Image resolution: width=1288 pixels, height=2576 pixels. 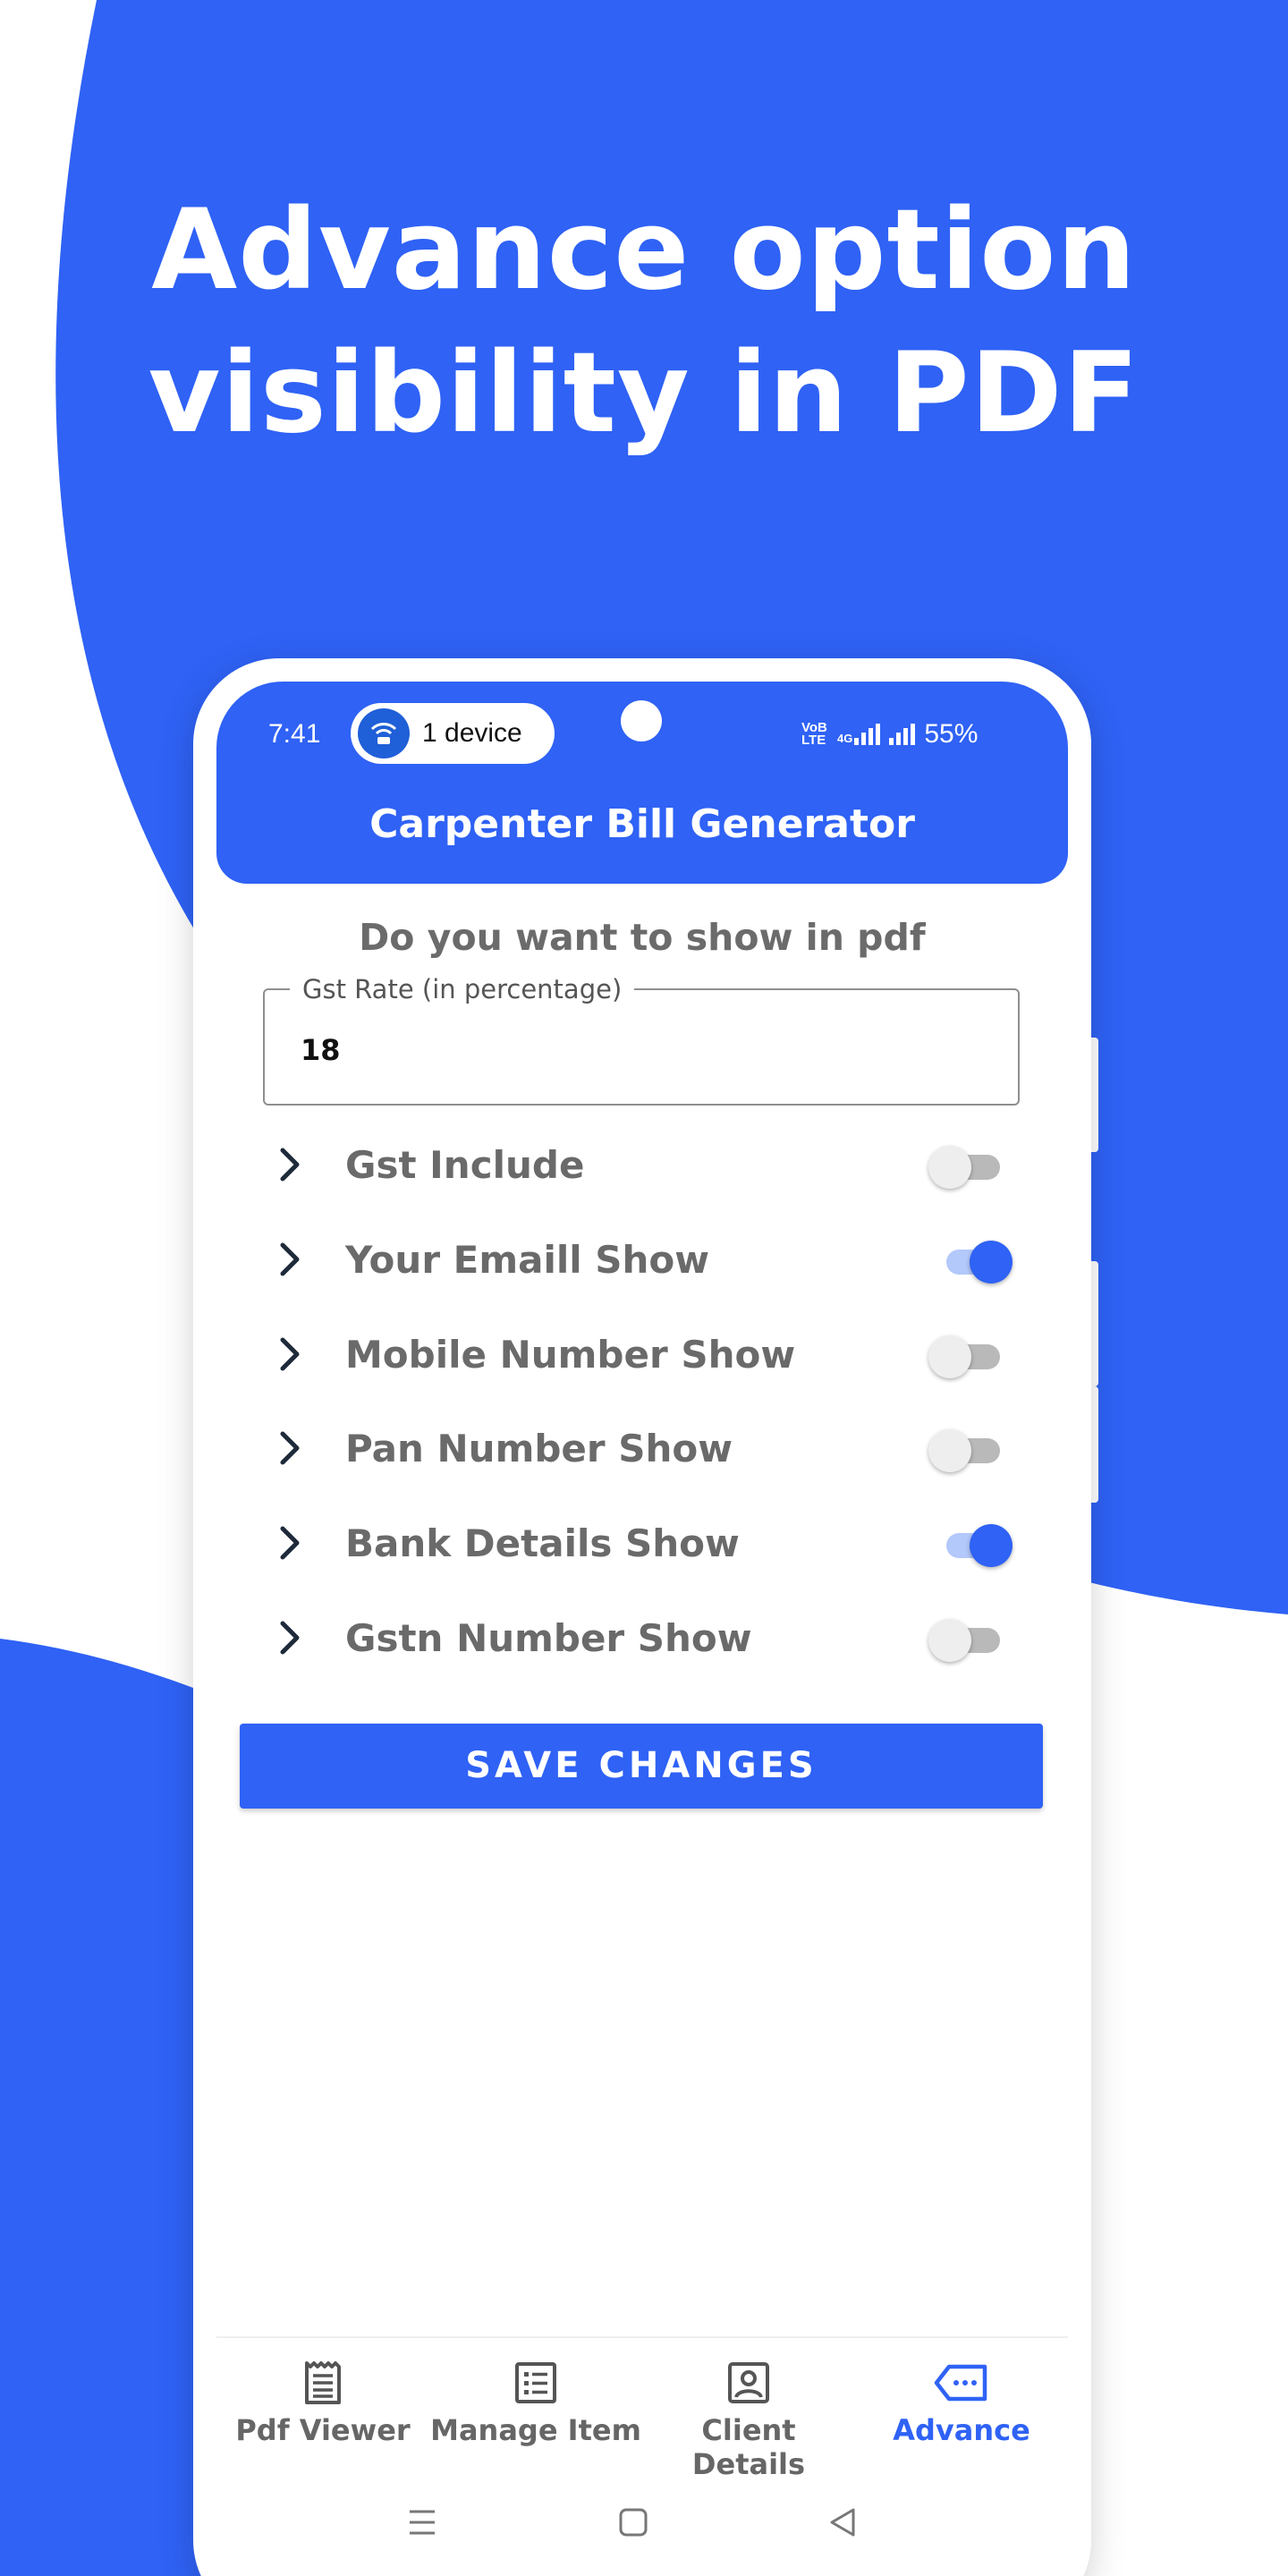 What do you see at coordinates (842, 2522) in the screenshot?
I see `back-icon` at bounding box center [842, 2522].